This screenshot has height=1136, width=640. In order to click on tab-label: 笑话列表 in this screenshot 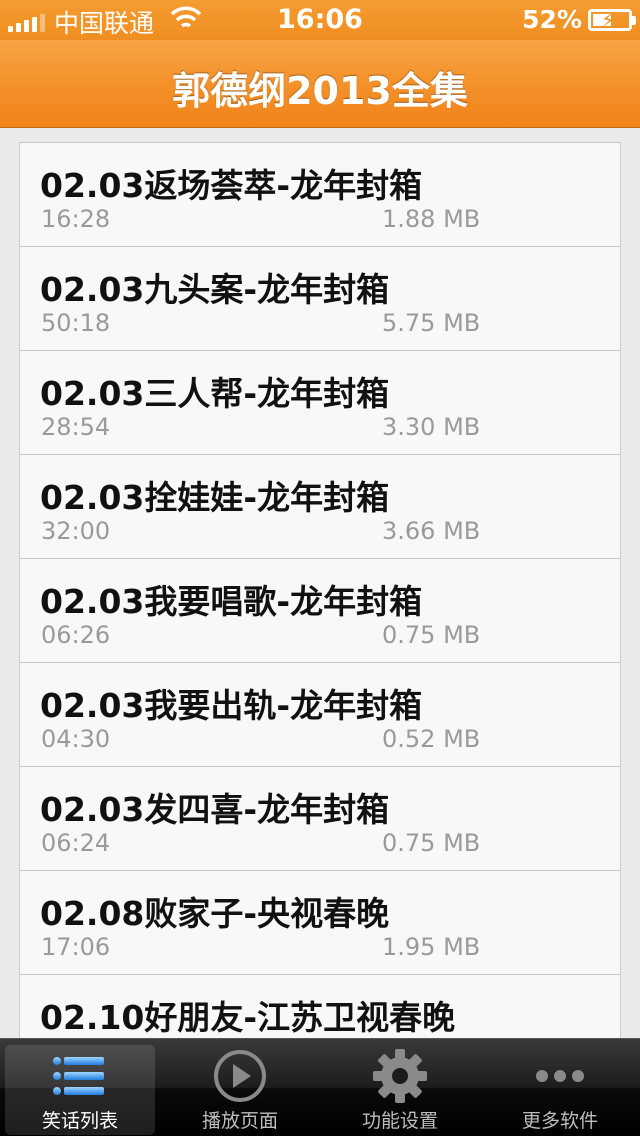, I will do `click(79, 1121)`.